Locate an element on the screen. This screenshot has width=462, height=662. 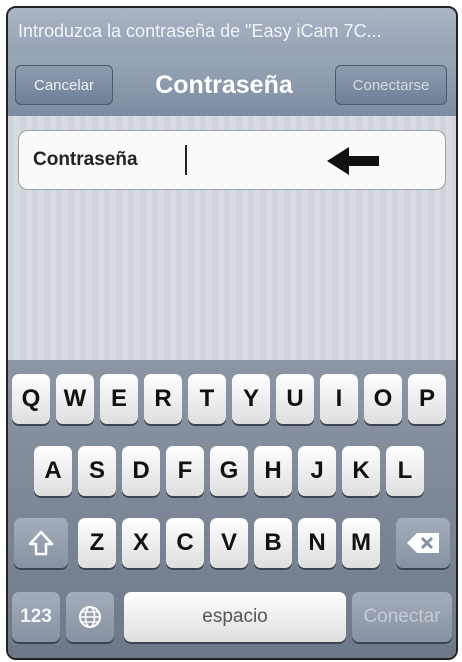
key-t: T is located at coordinates (207, 399).